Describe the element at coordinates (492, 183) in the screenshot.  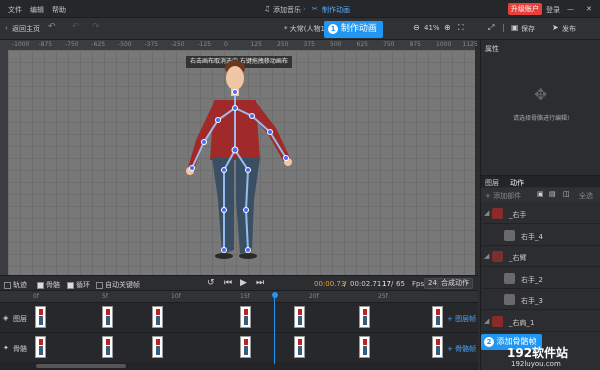
I see `tab-layers: 图层` at that location.